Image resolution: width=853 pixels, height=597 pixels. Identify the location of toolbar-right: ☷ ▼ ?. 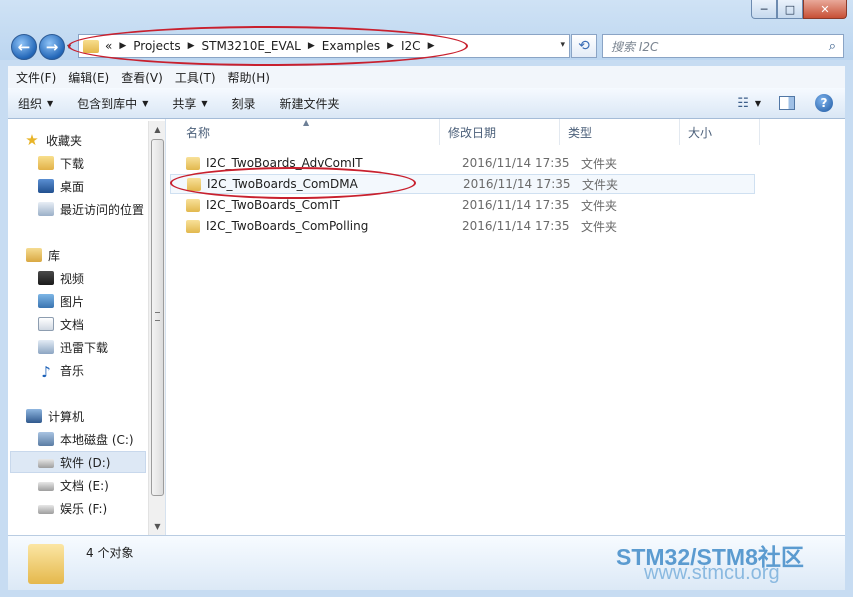
(785, 103).